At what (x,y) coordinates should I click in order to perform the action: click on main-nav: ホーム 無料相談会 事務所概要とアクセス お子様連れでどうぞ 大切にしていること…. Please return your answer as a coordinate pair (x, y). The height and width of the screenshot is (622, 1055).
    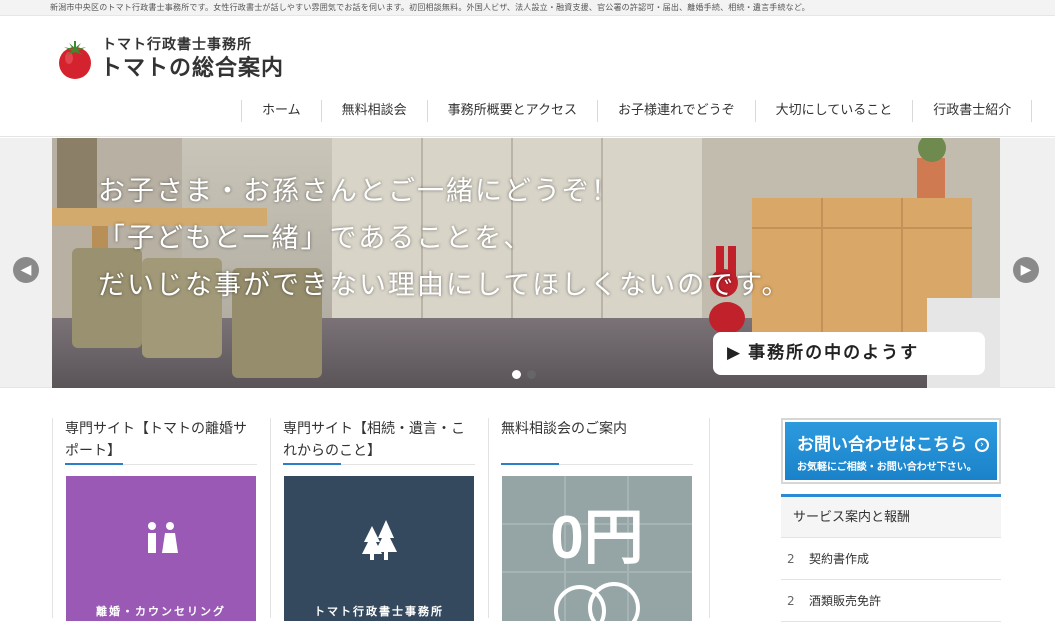
    Looking at the image, I should click on (637, 111).